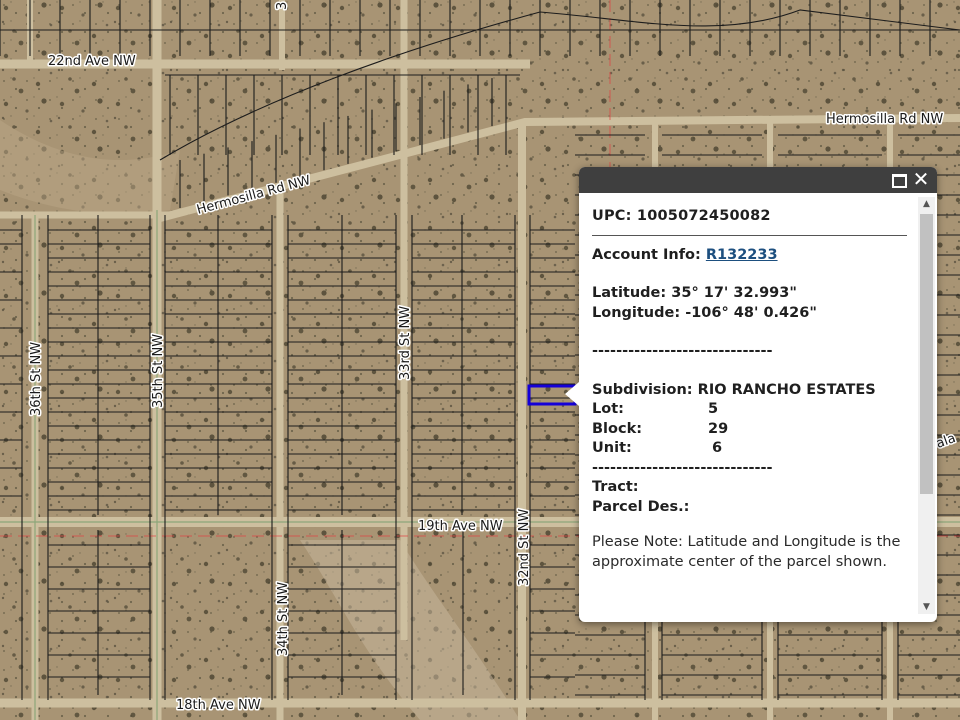 The height and width of the screenshot is (720, 960). What do you see at coordinates (713, 409) in the screenshot?
I see `lot-value: 5` at bounding box center [713, 409].